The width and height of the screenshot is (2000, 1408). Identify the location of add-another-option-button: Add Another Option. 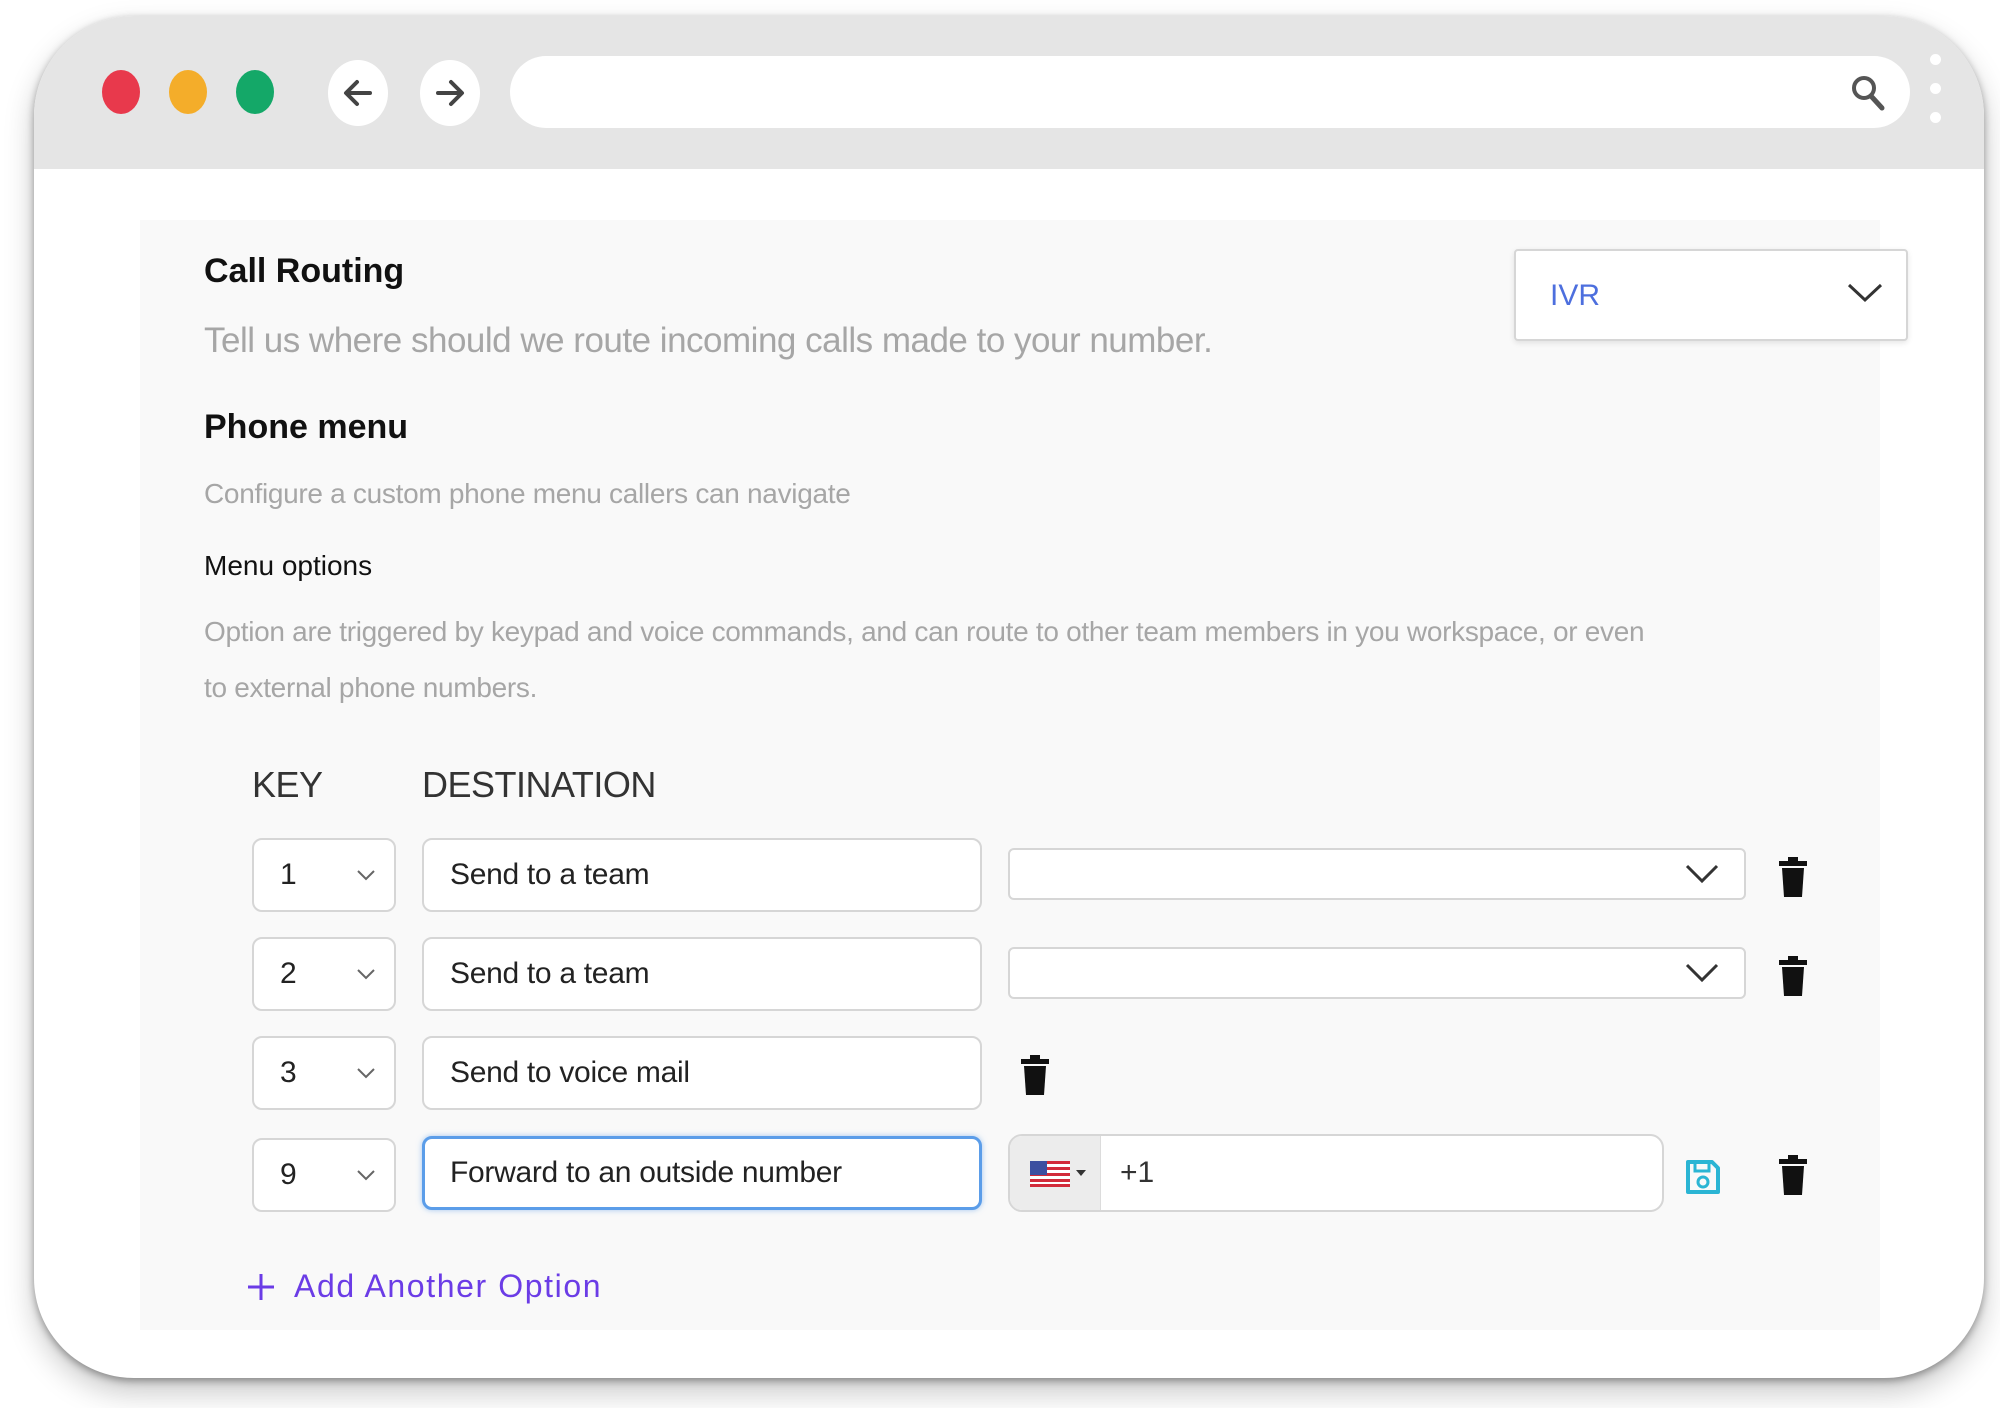
(424, 1286).